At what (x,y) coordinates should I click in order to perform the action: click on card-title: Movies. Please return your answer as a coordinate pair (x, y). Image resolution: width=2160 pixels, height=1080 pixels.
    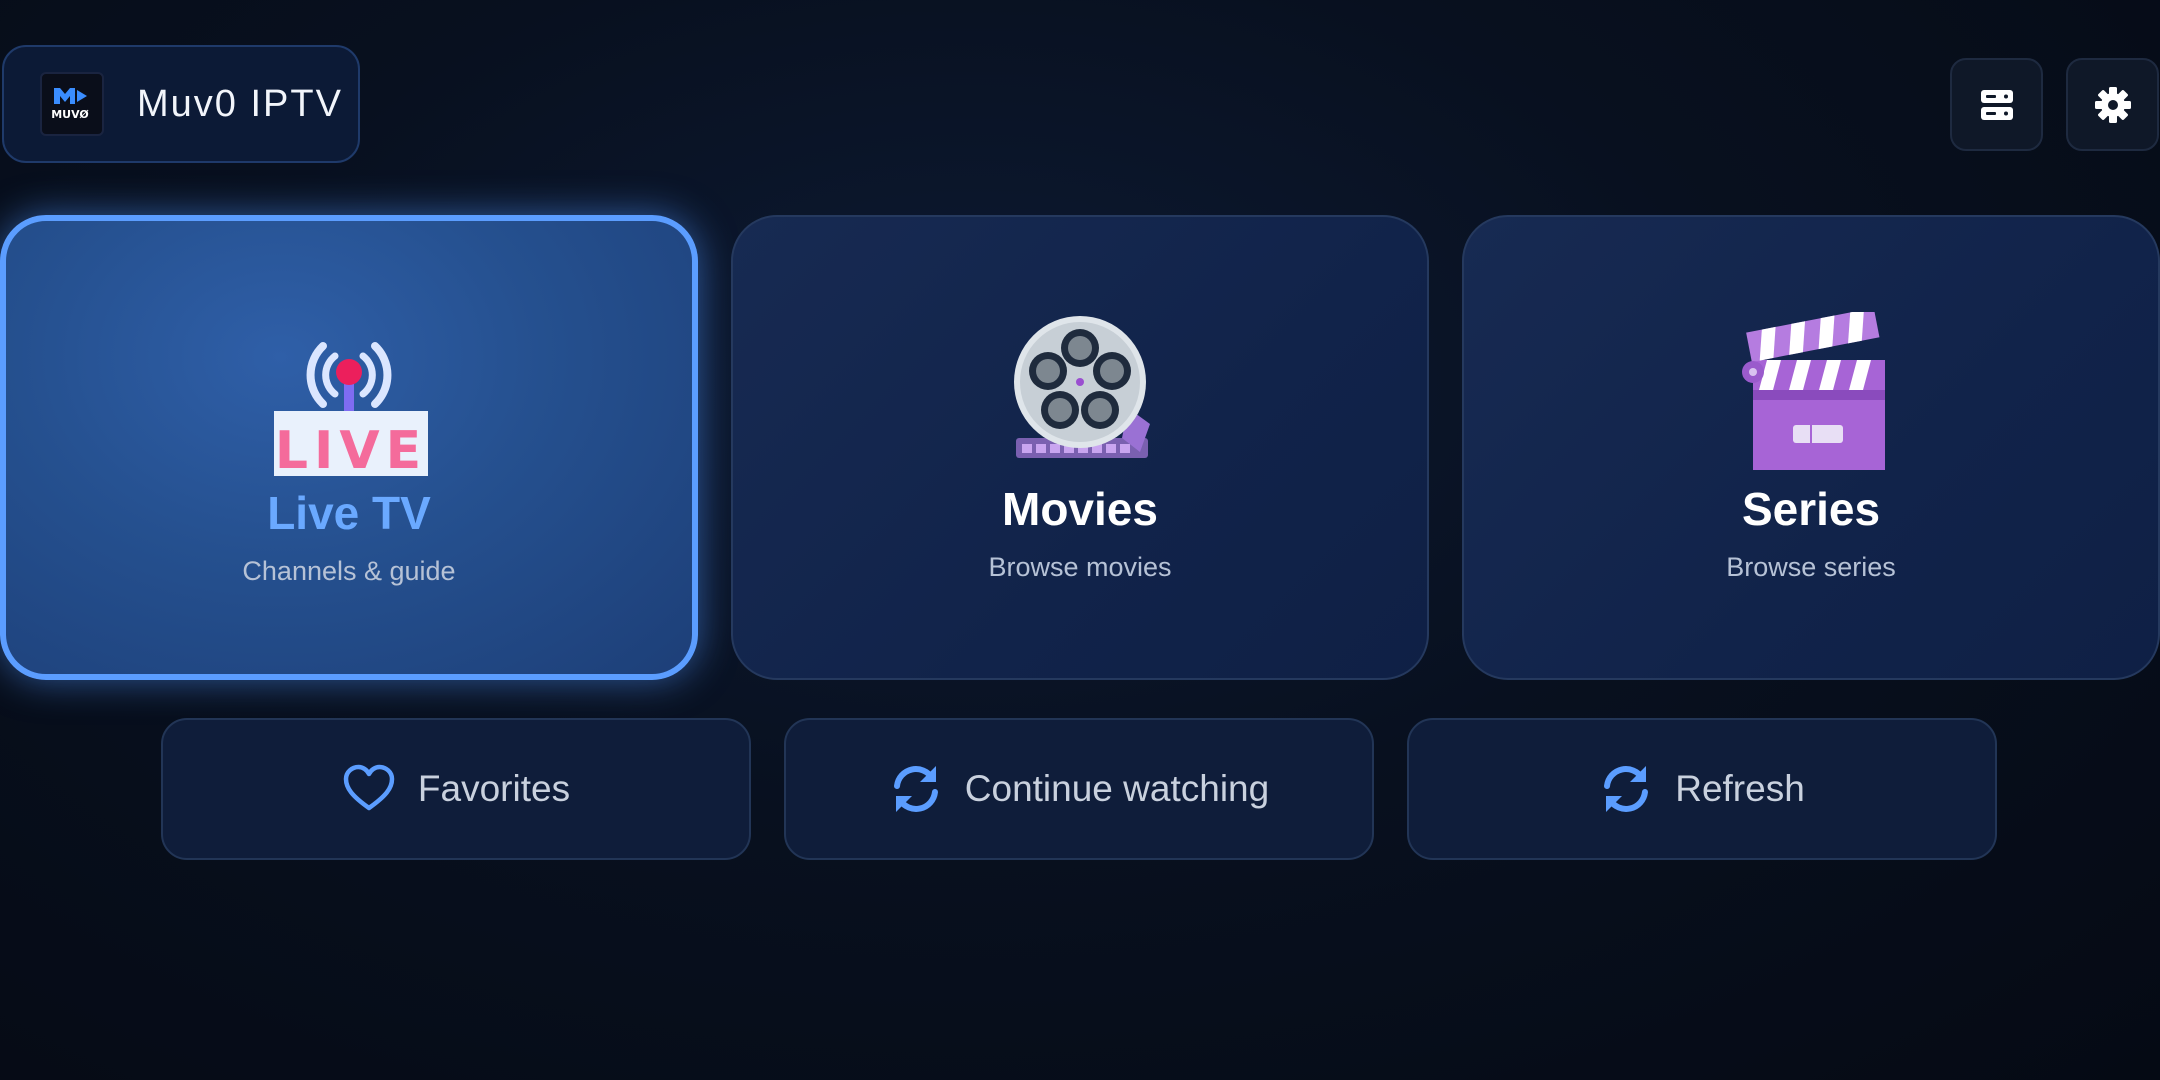
    Looking at the image, I should click on (1080, 509).